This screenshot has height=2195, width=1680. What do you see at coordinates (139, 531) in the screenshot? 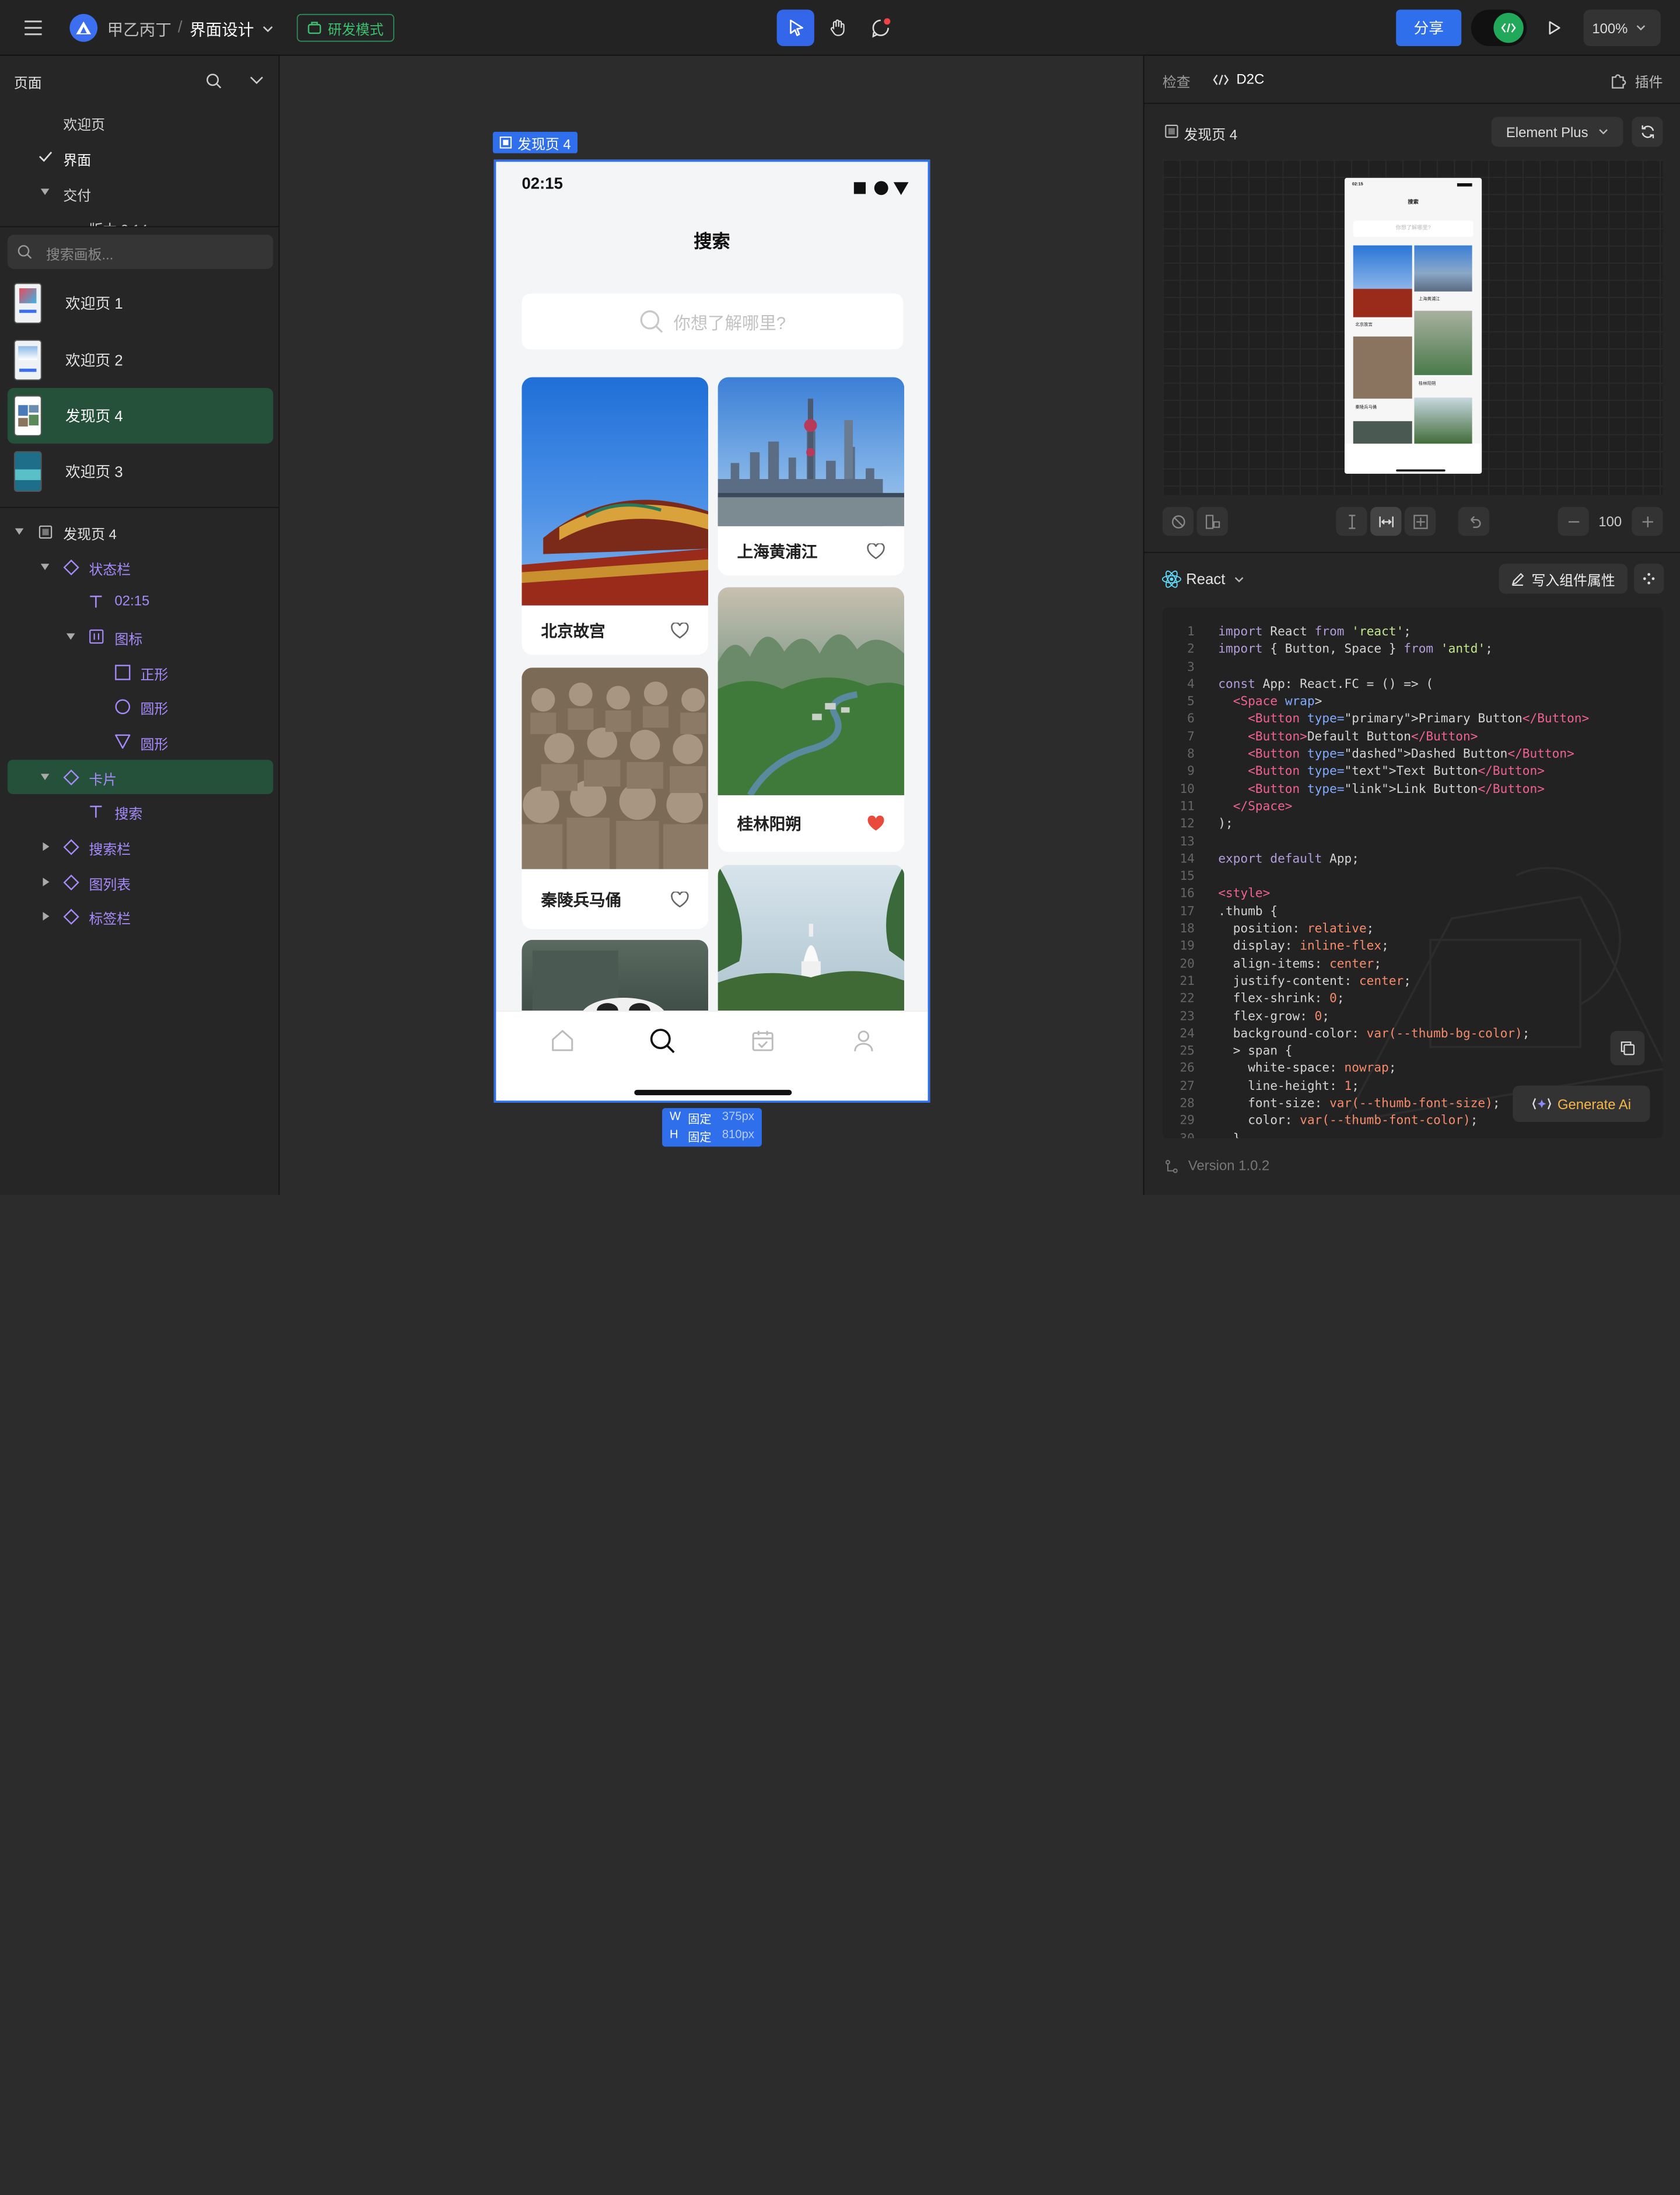
I see `layer-row-discover-4: 发现页 4` at bounding box center [139, 531].